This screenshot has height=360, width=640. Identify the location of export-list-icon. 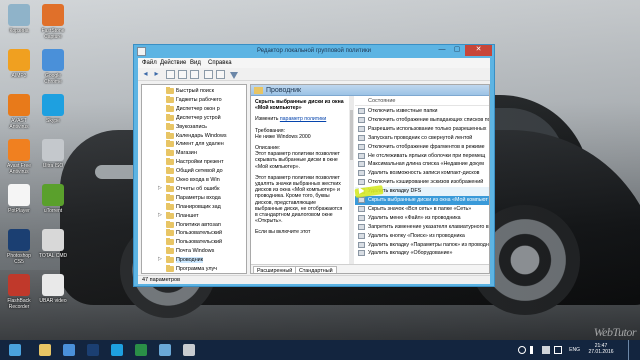
(194, 74).